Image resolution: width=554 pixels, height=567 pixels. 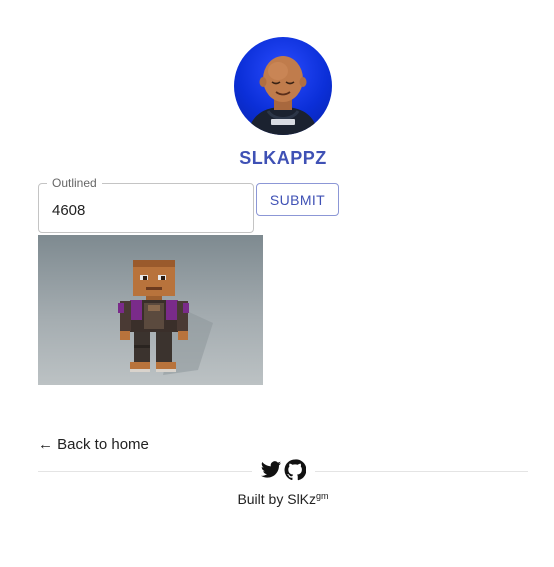 What do you see at coordinates (93, 445) in the screenshot?
I see `back-to-home-link: ← Back to home` at bounding box center [93, 445].